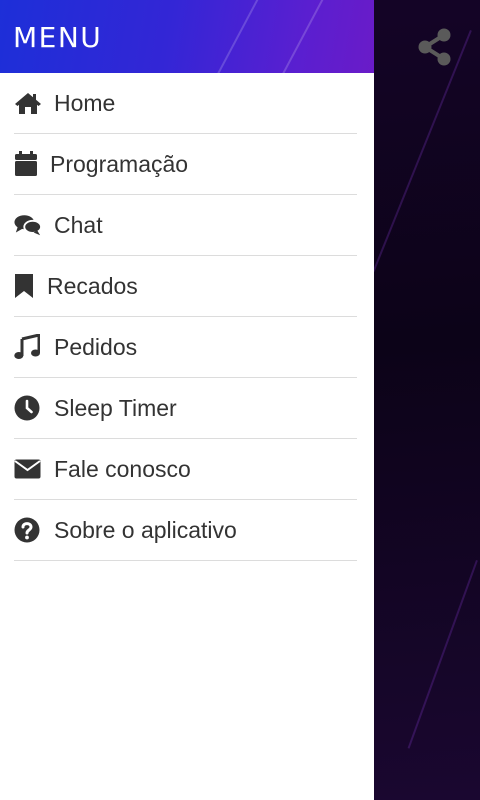 This screenshot has width=480, height=800. I want to click on menu-item-label: Recados, so click(92, 285).